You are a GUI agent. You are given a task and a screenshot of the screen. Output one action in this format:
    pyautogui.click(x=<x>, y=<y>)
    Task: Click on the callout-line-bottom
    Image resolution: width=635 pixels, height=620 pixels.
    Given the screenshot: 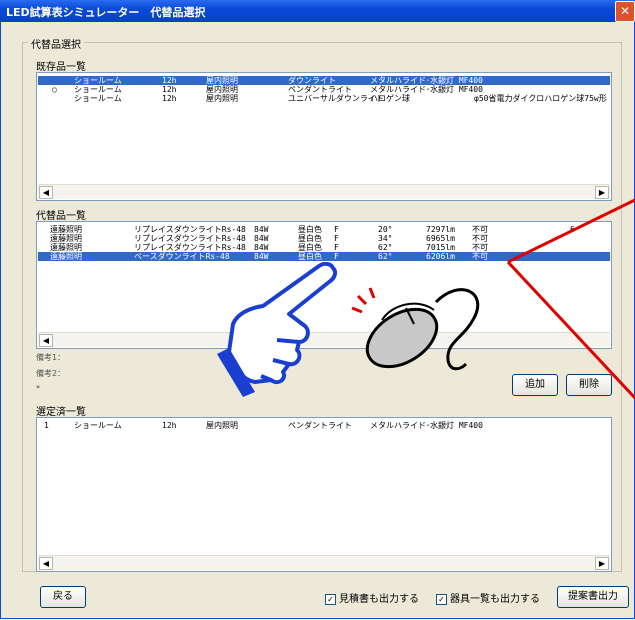 What is the action you would take?
    pyautogui.click(x=570, y=330)
    